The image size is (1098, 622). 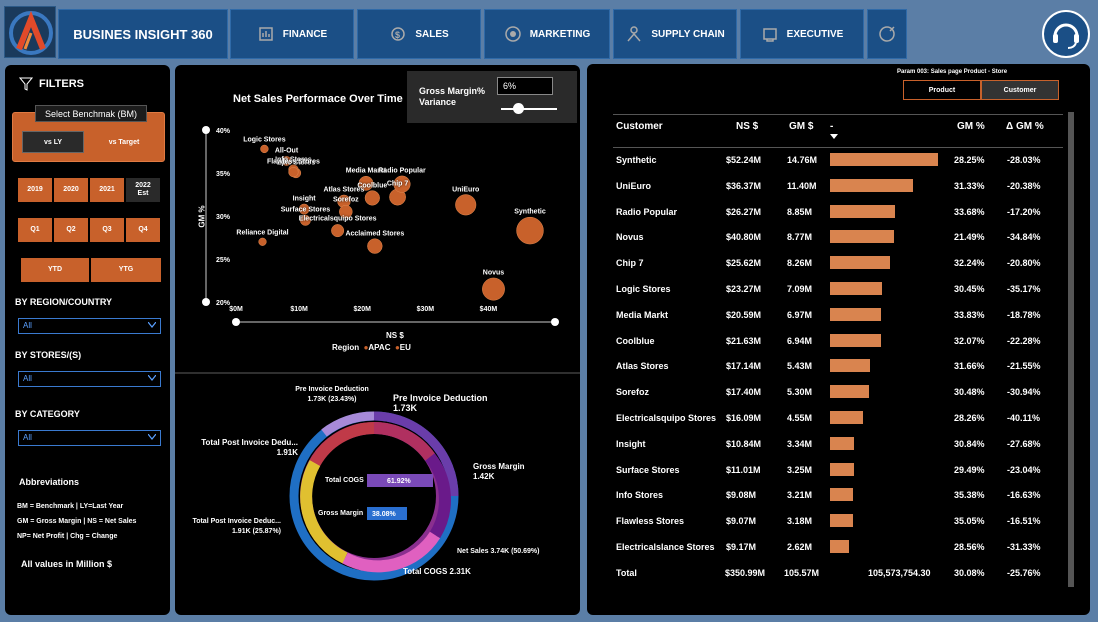 I want to click on bm-vs-ly: vs LY, so click(x=53, y=142).